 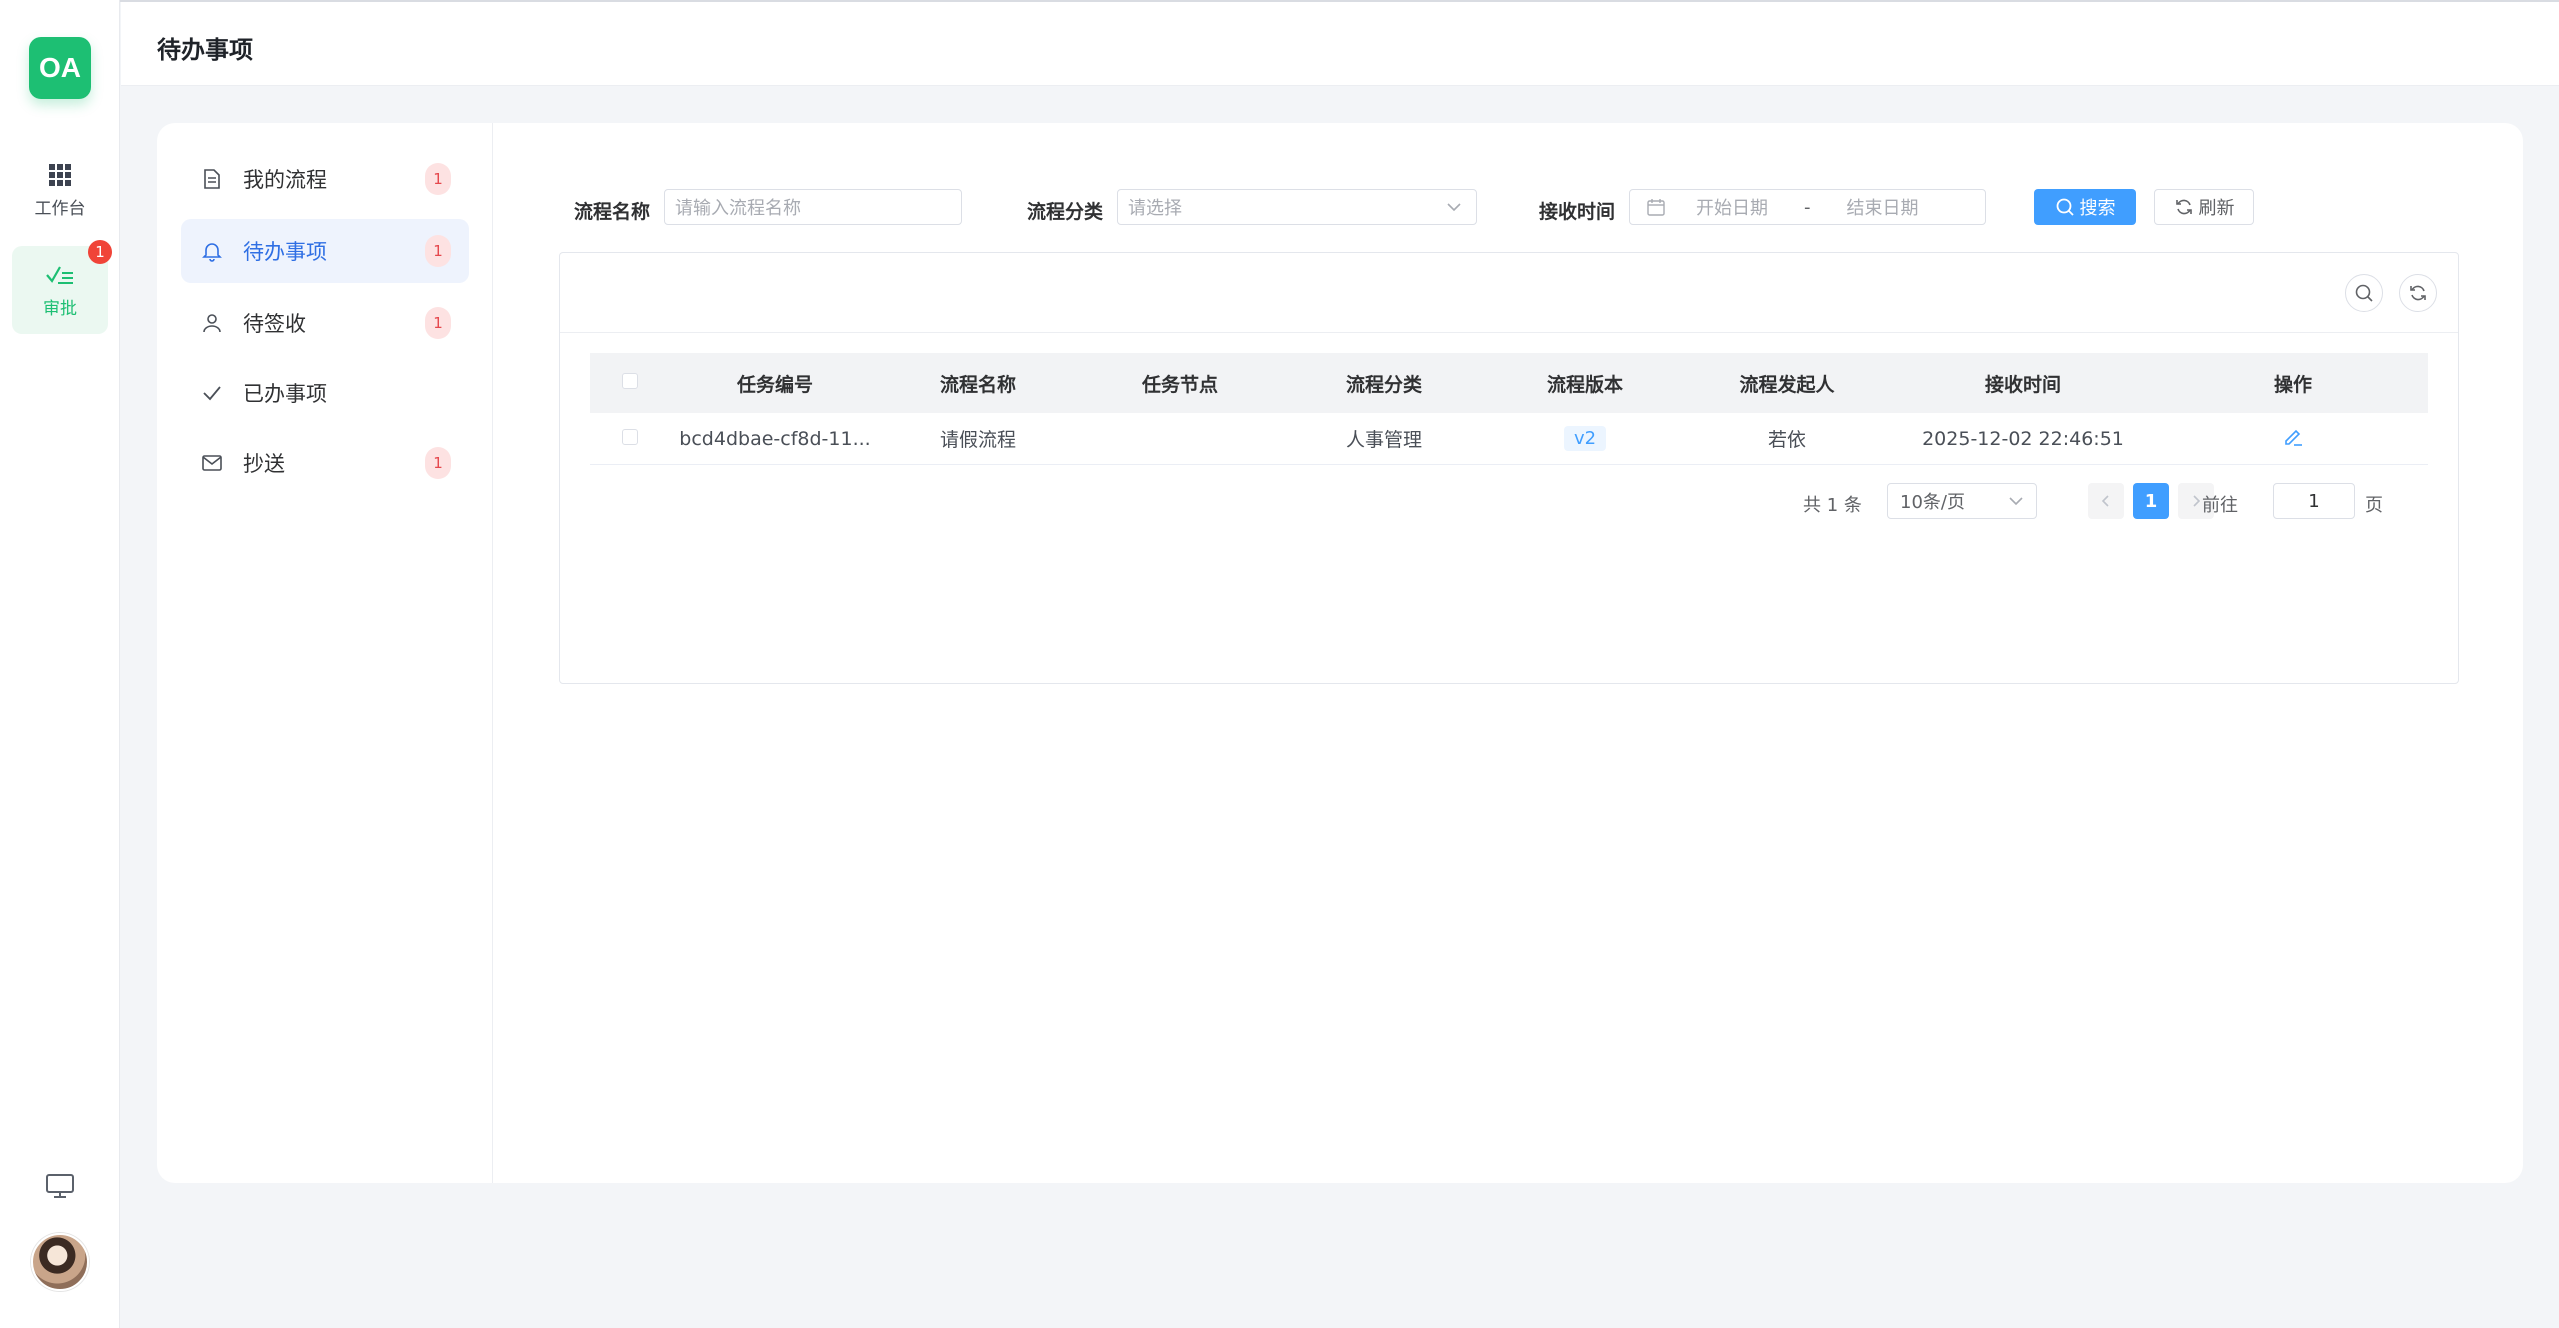 What do you see at coordinates (1383, 384) in the screenshot?
I see `column-header: 流程分类` at bounding box center [1383, 384].